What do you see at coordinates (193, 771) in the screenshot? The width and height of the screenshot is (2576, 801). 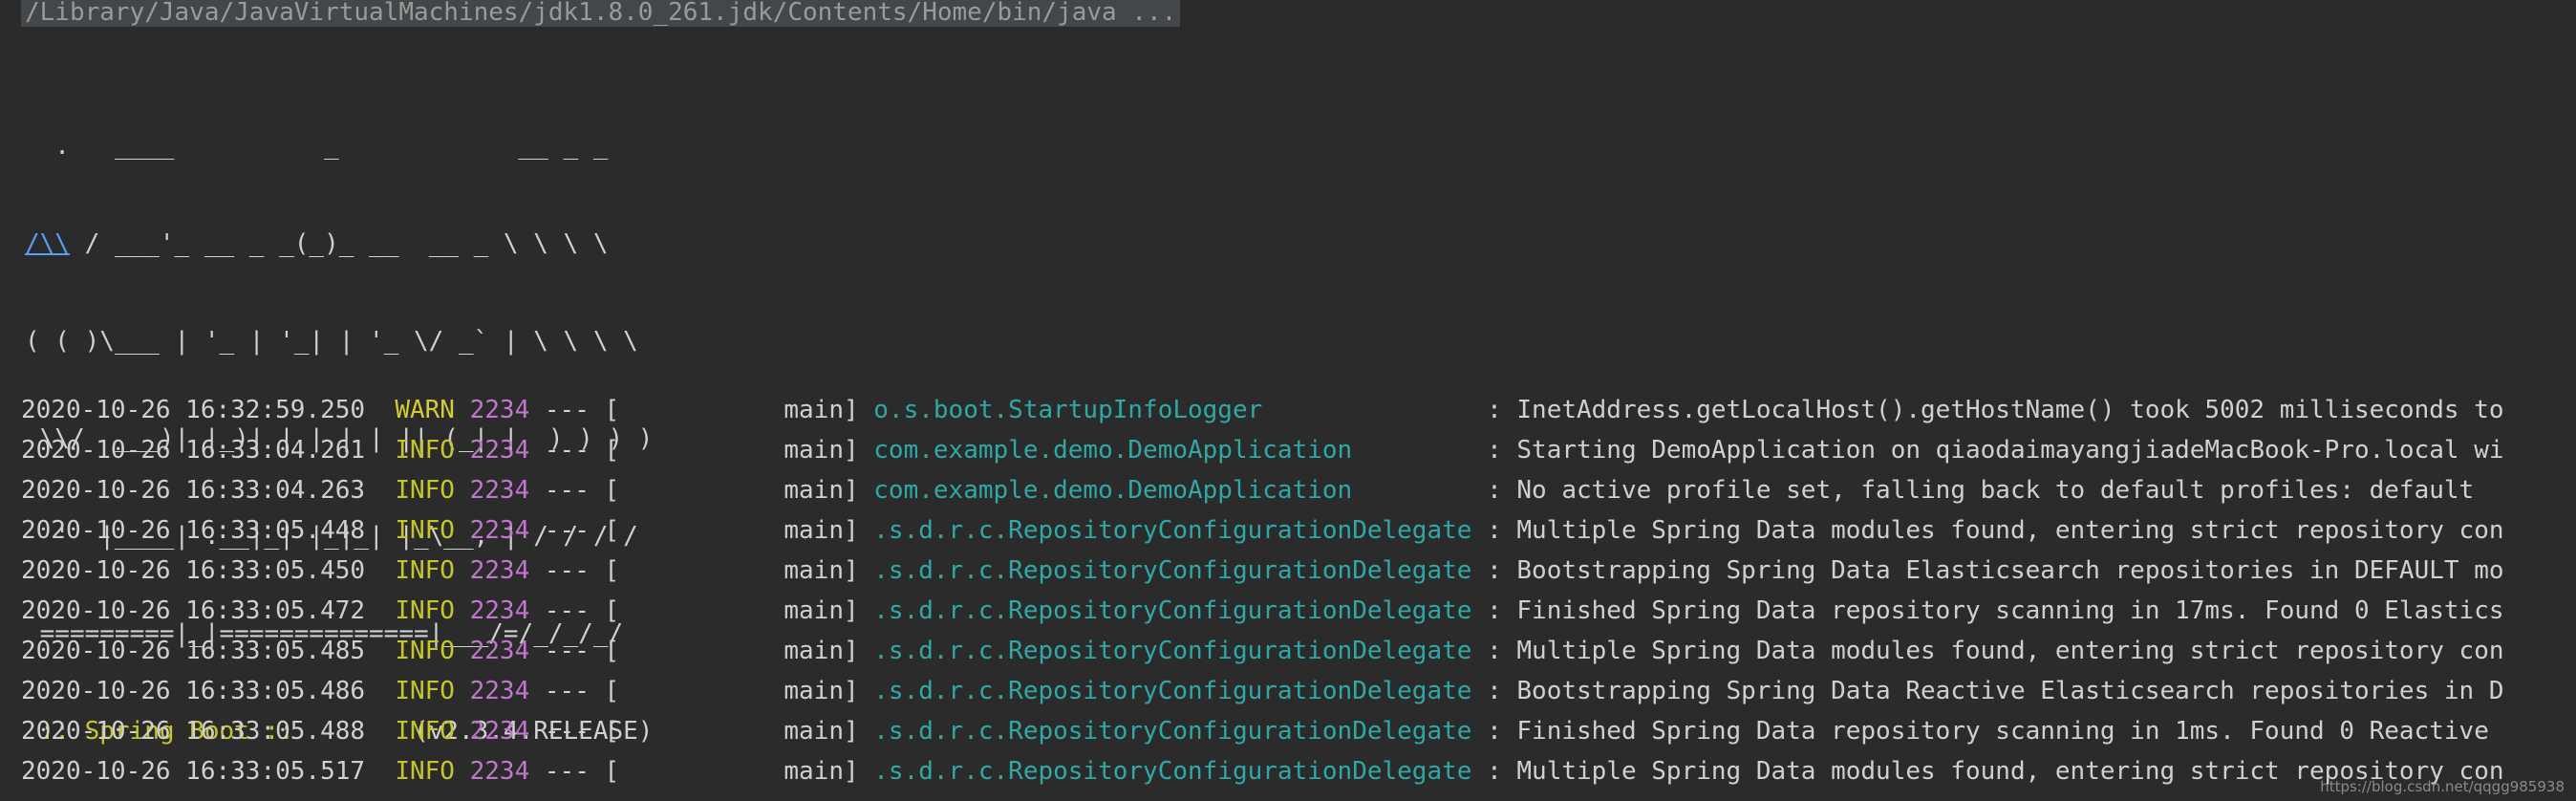 I see `log-timestamp: 2020-10-26 16:33:05.517` at bounding box center [193, 771].